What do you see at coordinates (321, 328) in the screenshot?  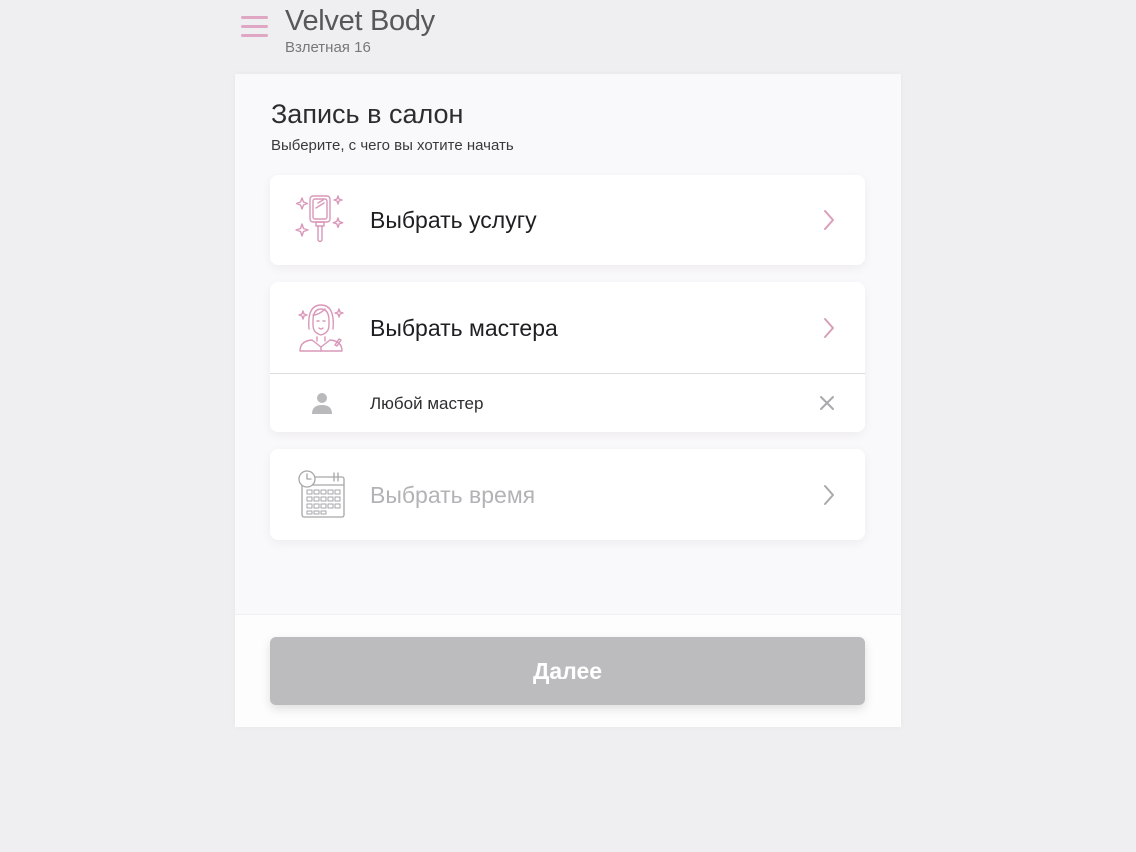 I see `stylist-woman-icon` at bounding box center [321, 328].